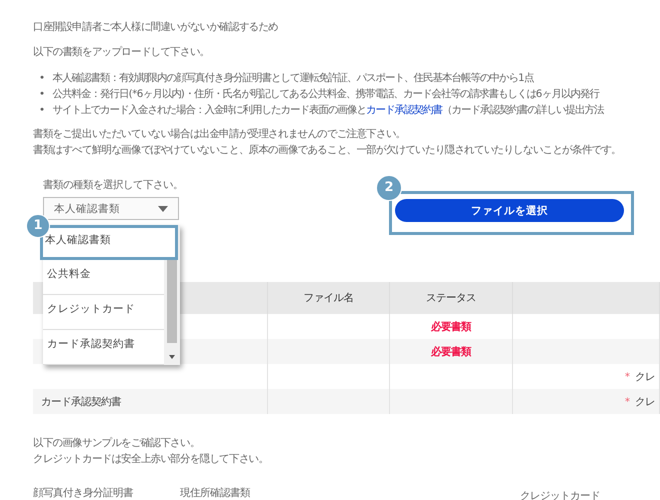 The height and width of the screenshot is (500, 660). Describe the element at coordinates (327, 150) in the screenshot. I see `warning-text: 書類はすべて鮮明な画像でぼやけていないこと、原本の画像であること、一部が欠けていたり隠されていたりしないことが条件です。` at that location.